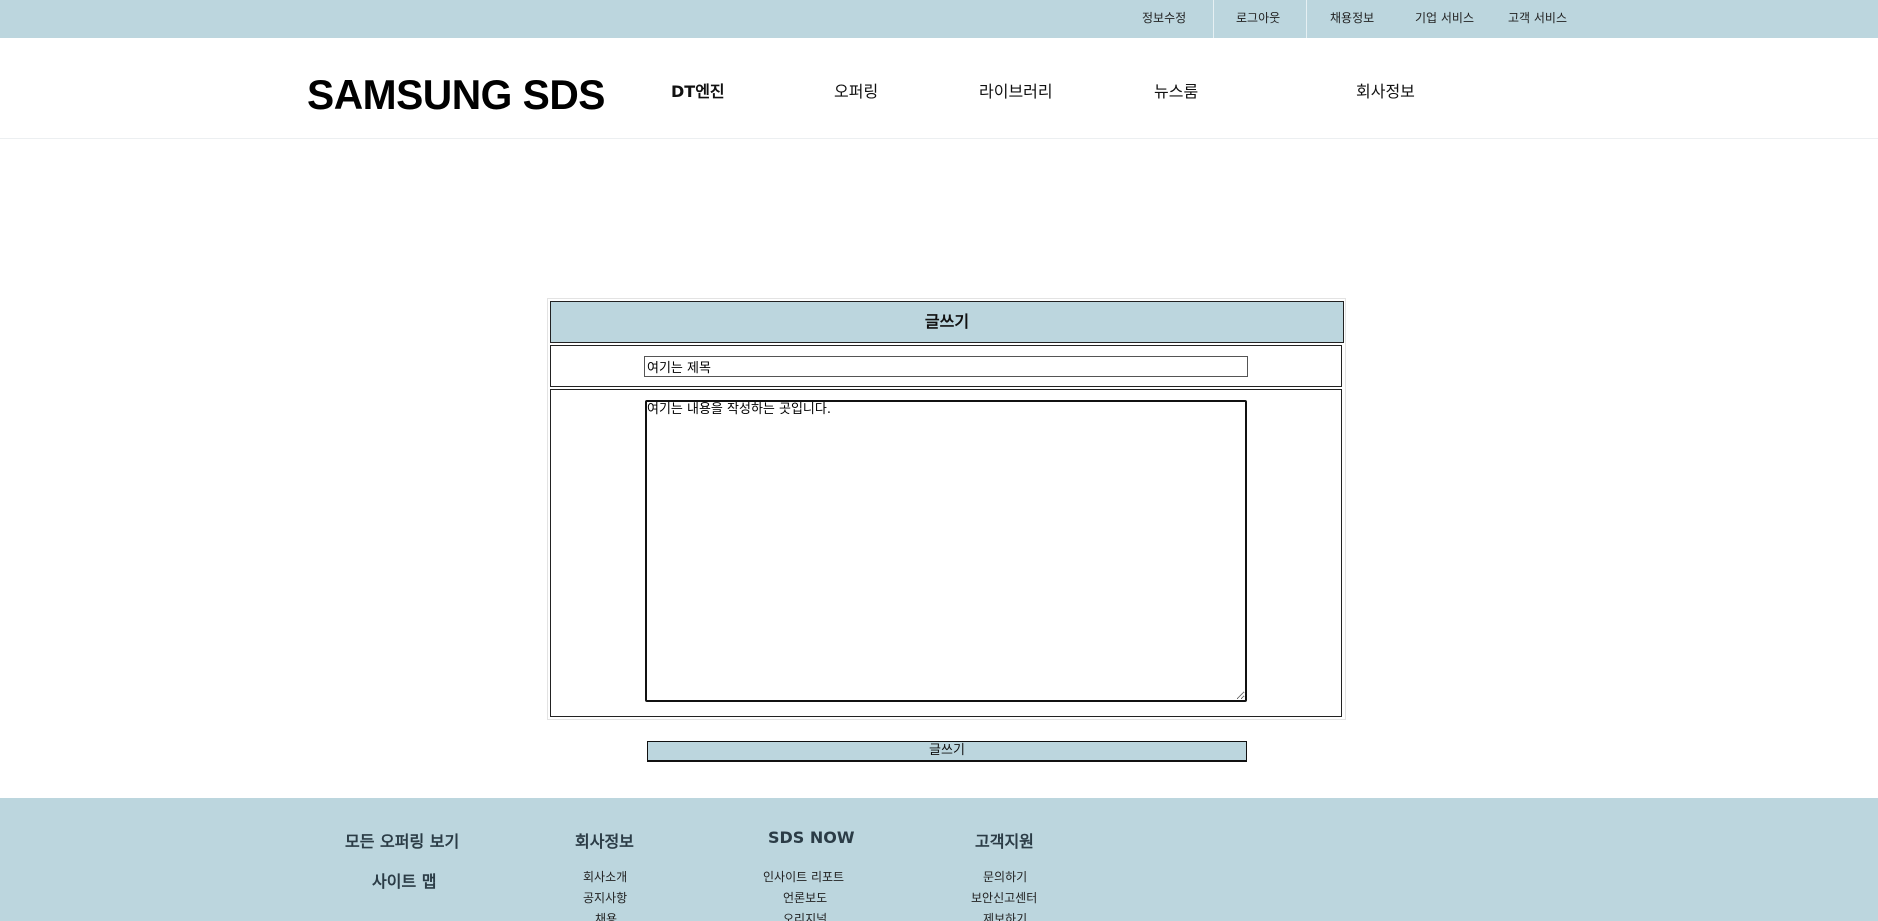 This screenshot has width=1878, height=921. What do you see at coordinates (698, 90) in the screenshot?
I see `nav-dt-engine: DT엔진` at bounding box center [698, 90].